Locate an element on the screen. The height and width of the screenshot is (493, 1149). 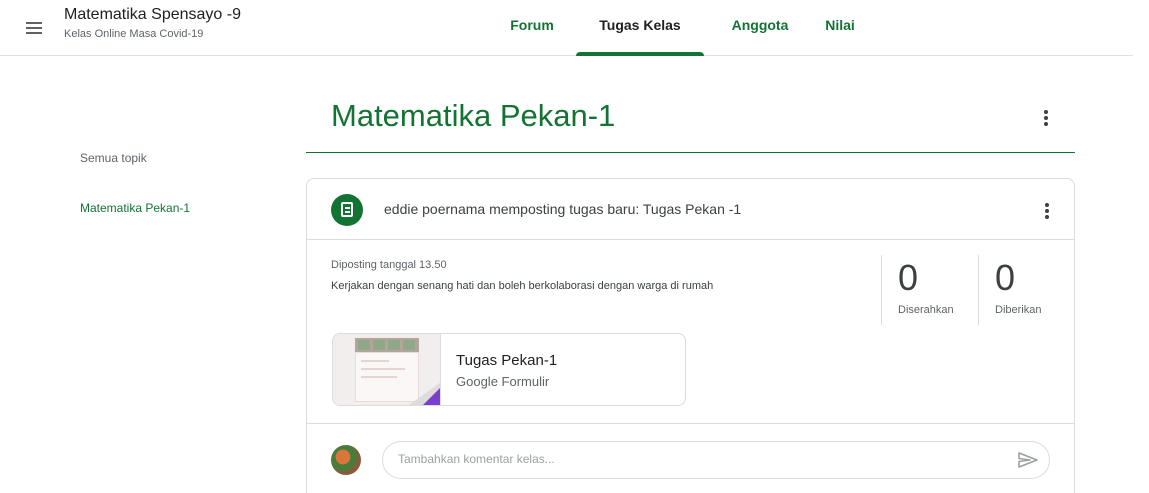
comment-input is located at coordinates (693, 459).